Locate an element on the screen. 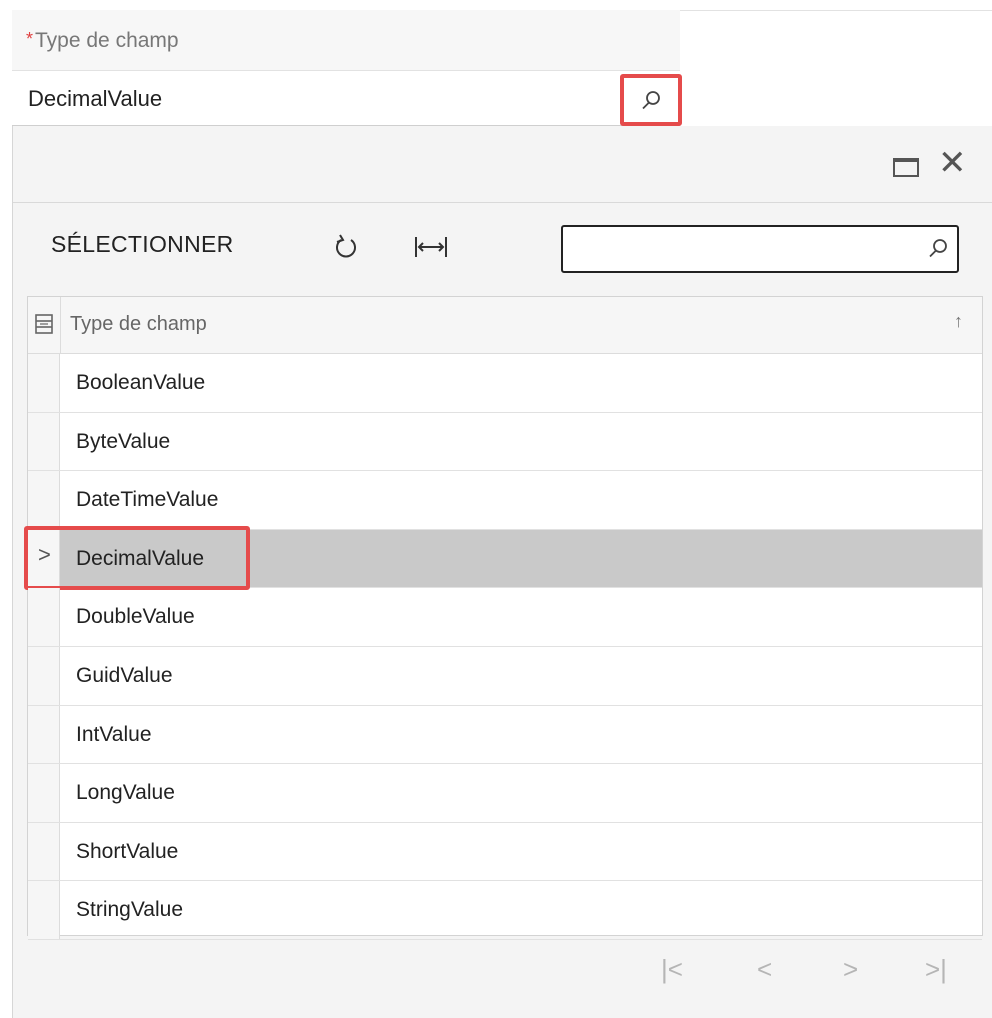  first-page-button: |< is located at coordinates (672, 969).